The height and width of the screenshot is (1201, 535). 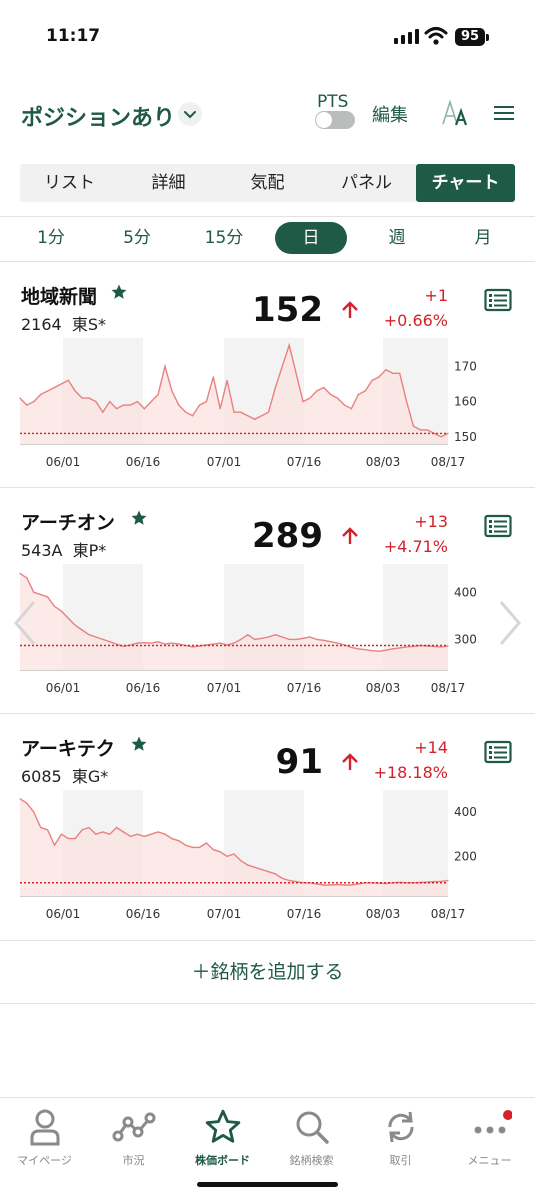 What do you see at coordinates (311, 1138) in the screenshot?
I see `nav-search: 銘柄検索` at bounding box center [311, 1138].